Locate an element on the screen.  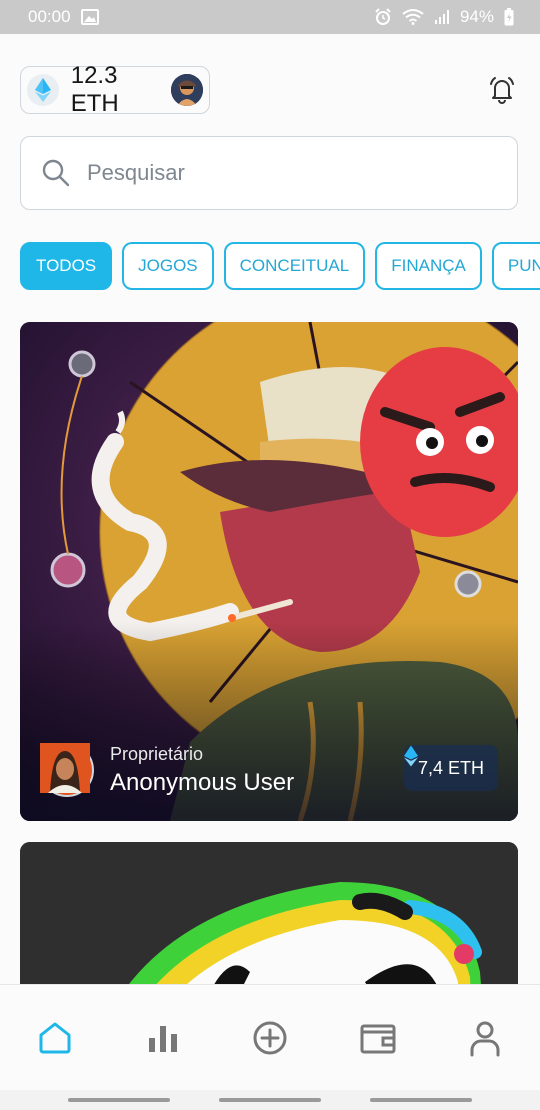
status-time: 00:00 is located at coordinates (49, 16).